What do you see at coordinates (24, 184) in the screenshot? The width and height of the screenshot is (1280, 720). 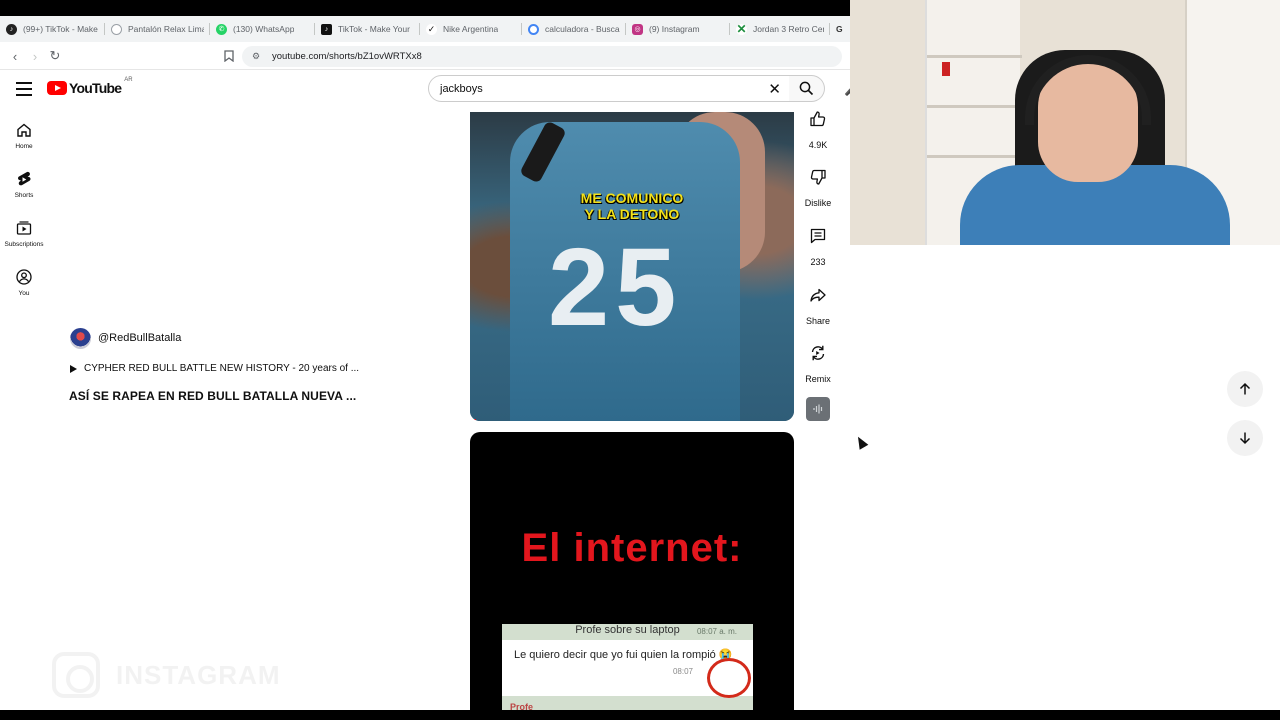 I see `rail-item-shorts: Shorts` at bounding box center [24, 184].